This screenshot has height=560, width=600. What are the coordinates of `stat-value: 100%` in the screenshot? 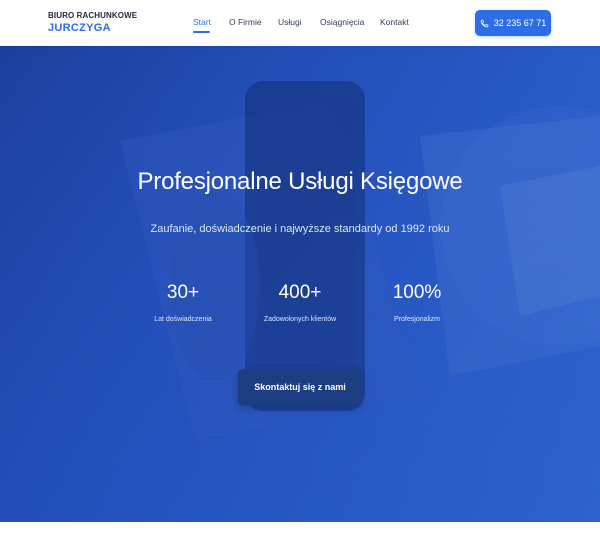 It's located at (417, 292).